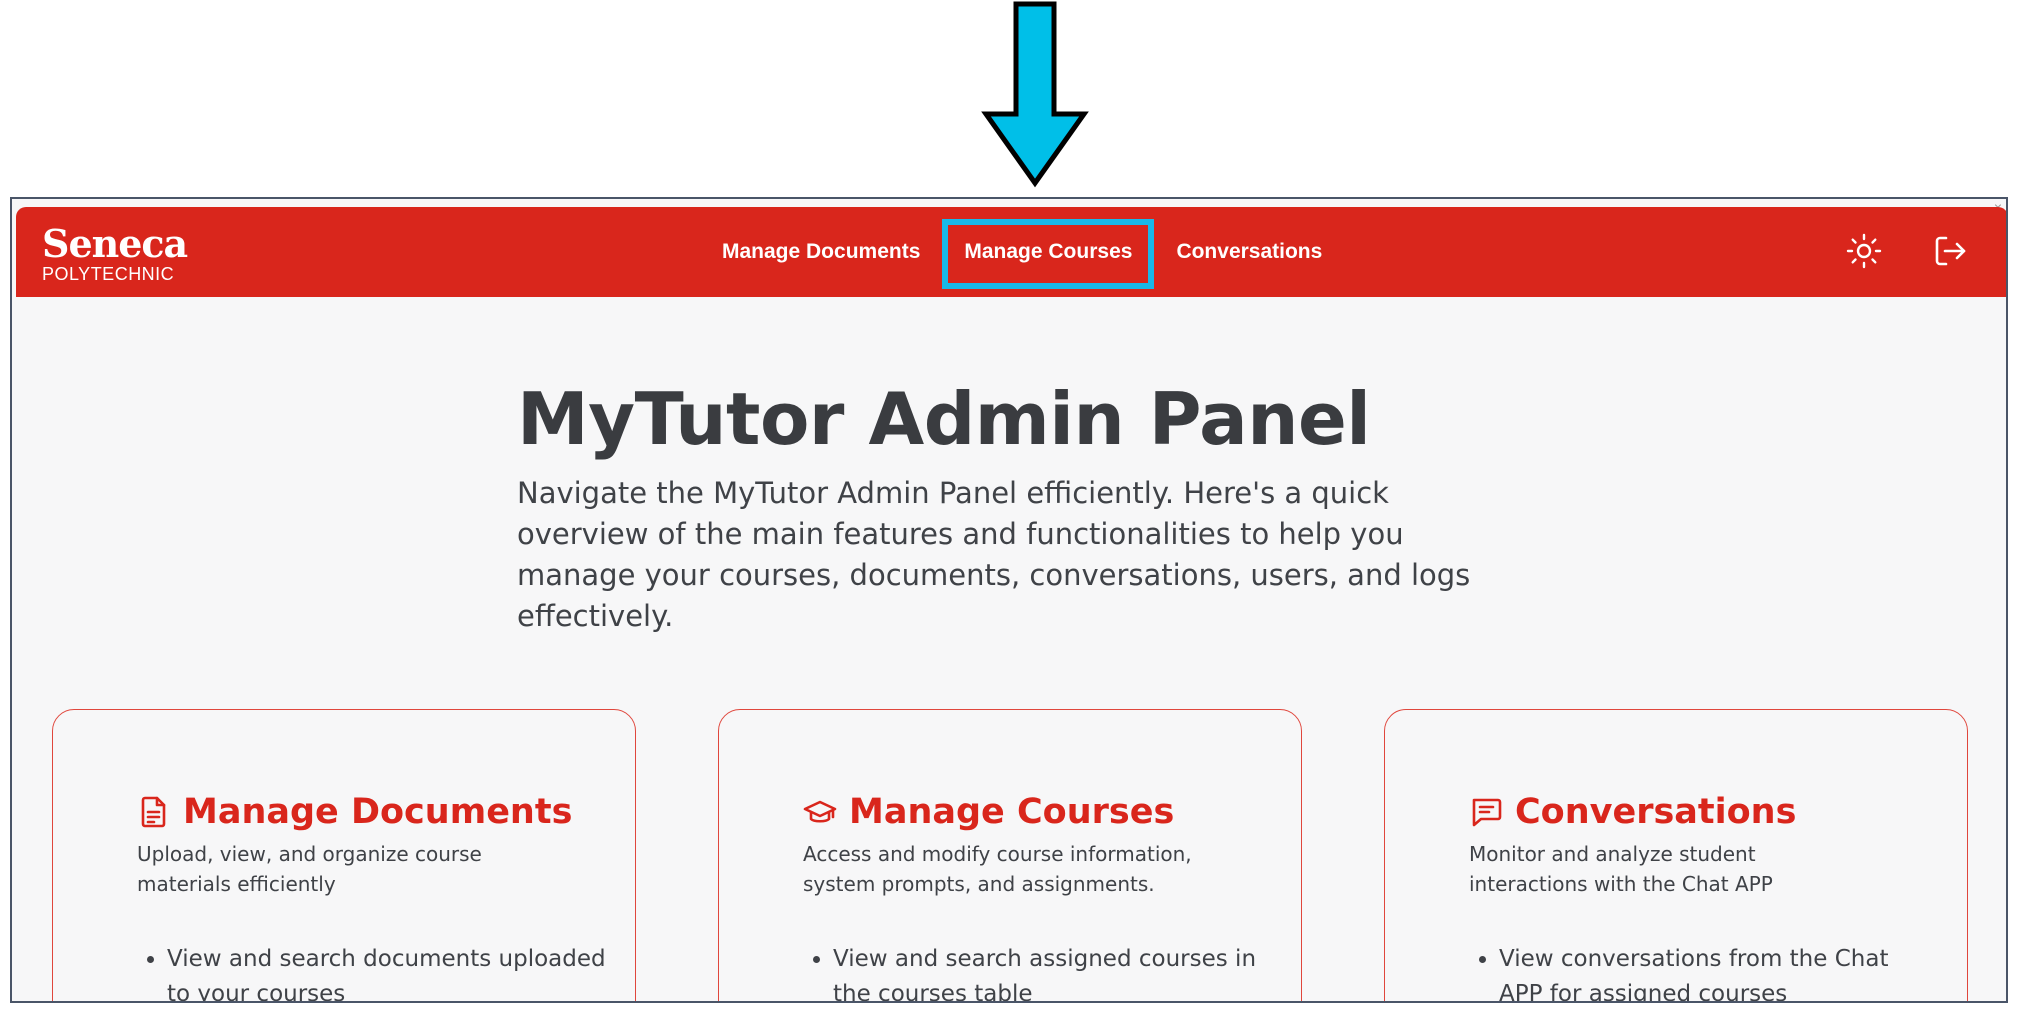 The image size is (2022, 1020). What do you see at coordinates (820, 811) in the screenshot?
I see `graduation-cap-icon` at bounding box center [820, 811].